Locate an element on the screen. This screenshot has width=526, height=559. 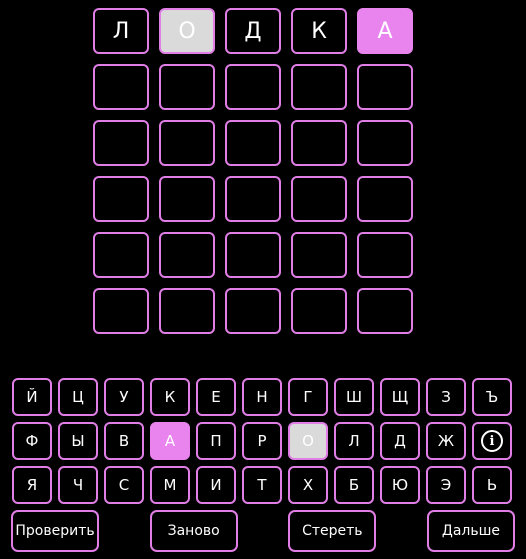
key: Ж is located at coordinates (446, 441).